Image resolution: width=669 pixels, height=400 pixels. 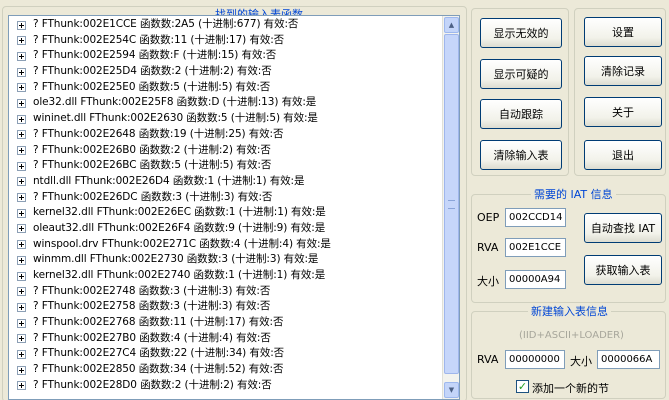 What do you see at coordinates (488, 359) in the screenshot?
I see `new-rva-label: RVA` at bounding box center [488, 359].